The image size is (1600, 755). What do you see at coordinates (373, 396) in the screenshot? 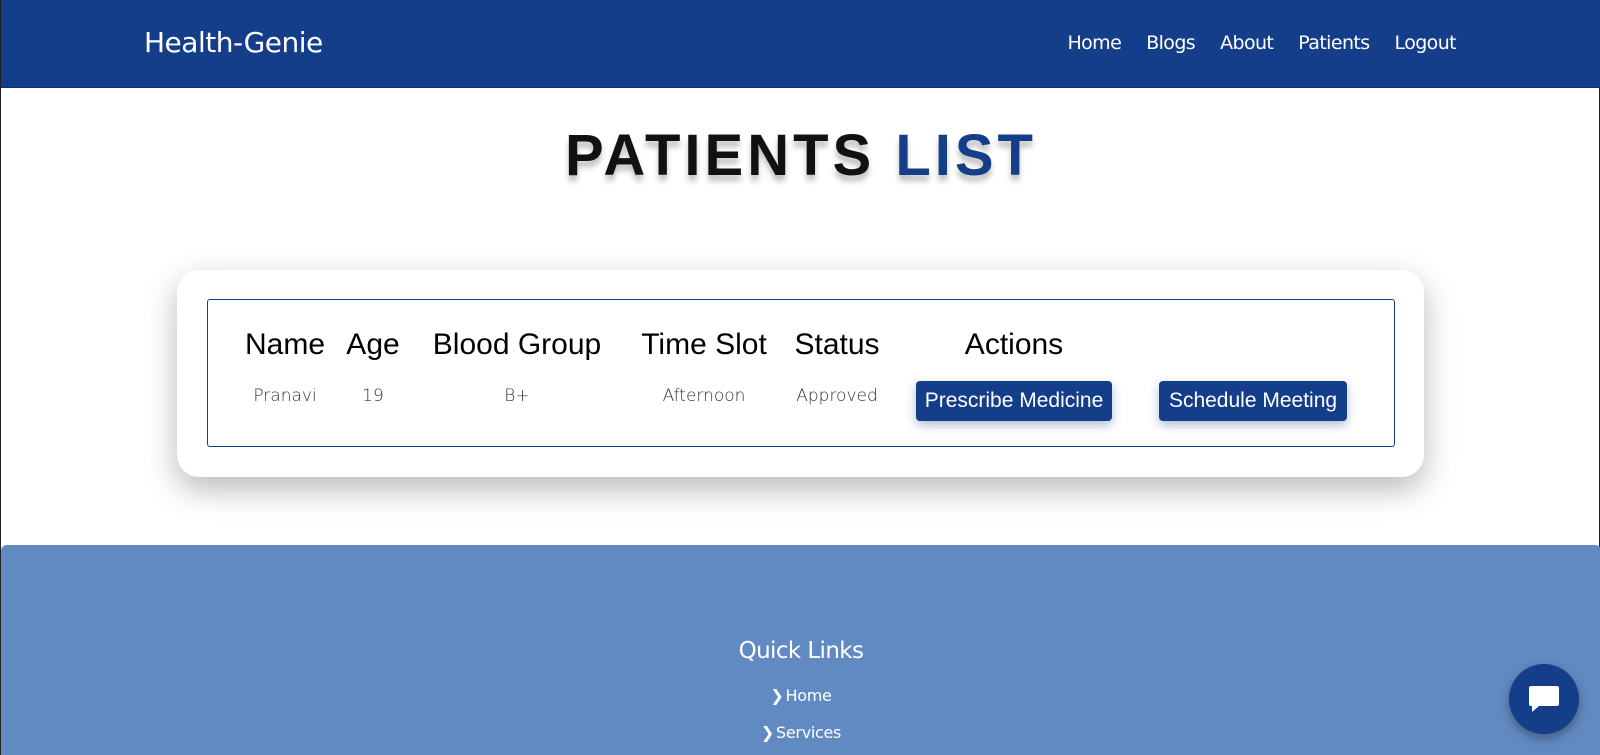
I see `cell-age: 19` at bounding box center [373, 396].